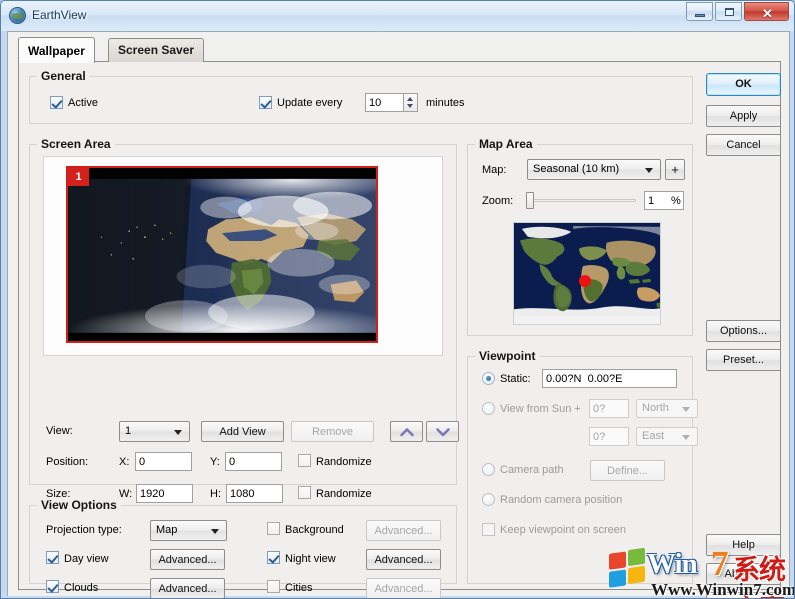 The width and height of the screenshot is (795, 599). I want to click on map-area-group: Map Area Map: Seasonal (10 km) + Zoom: %, so click(580, 236).